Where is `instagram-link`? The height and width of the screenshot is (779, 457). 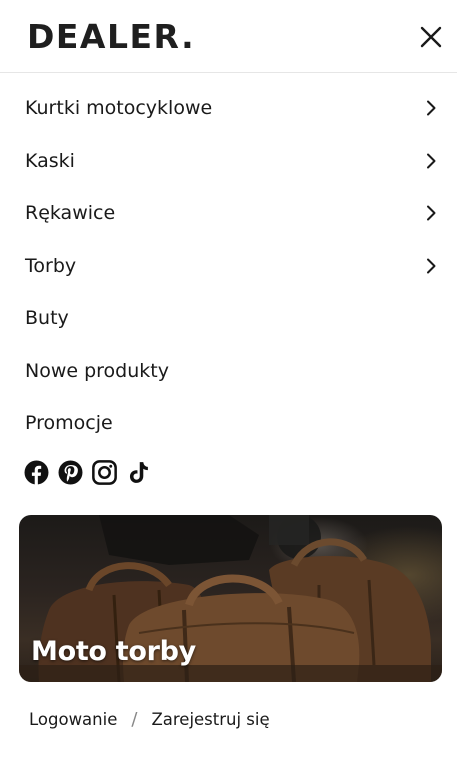
instagram-link is located at coordinates (104, 472).